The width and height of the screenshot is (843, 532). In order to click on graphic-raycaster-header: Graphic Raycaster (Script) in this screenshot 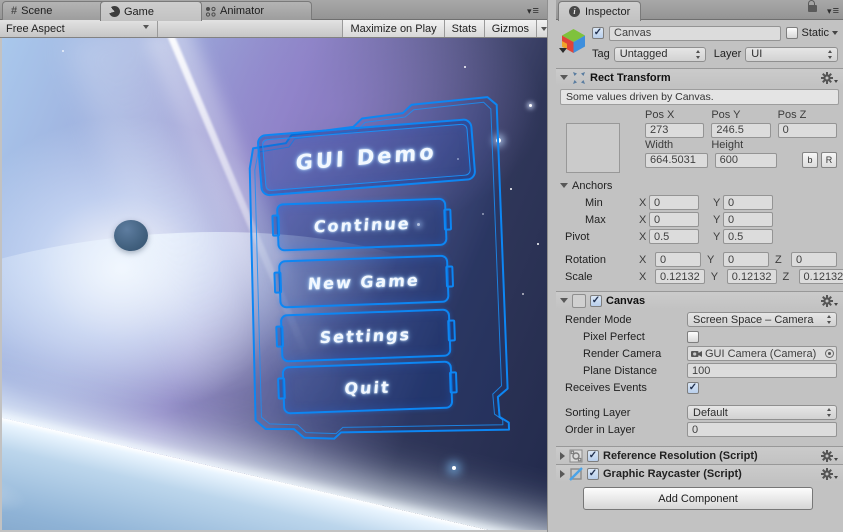, I will do `click(699, 473)`.